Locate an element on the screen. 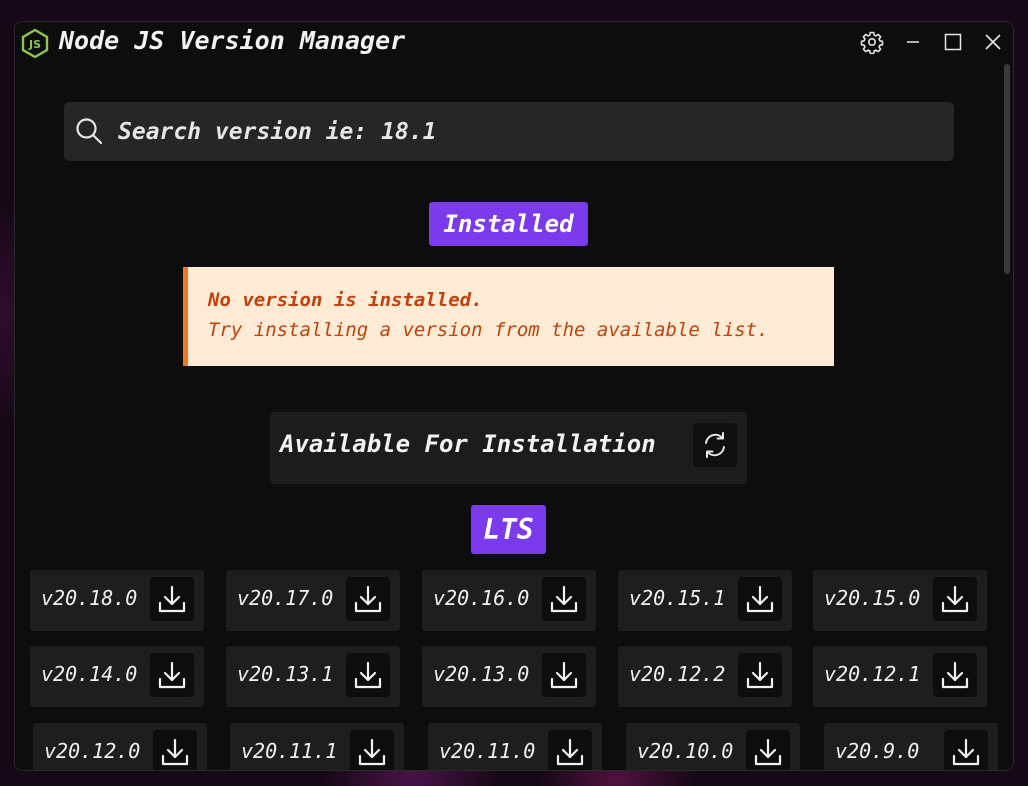 This screenshot has width=1028, height=786. version-card: v20.9.0 is located at coordinates (911, 746).